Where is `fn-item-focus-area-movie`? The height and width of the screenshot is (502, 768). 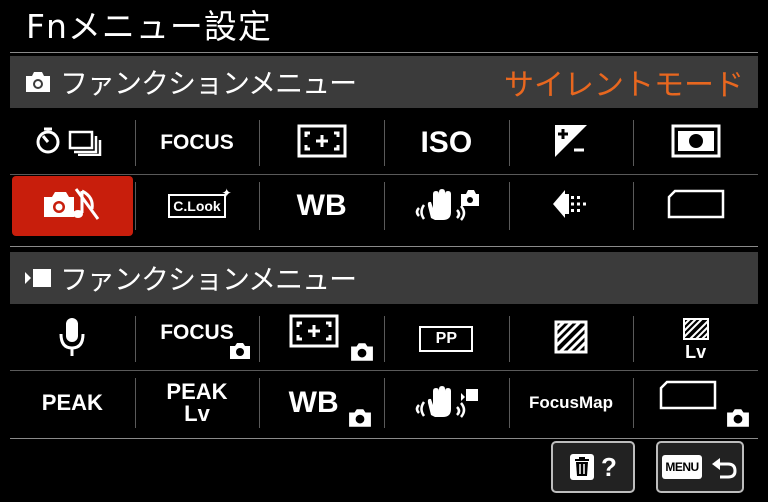 fn-item-focus-area-movie is located at coordinates (321, 339).